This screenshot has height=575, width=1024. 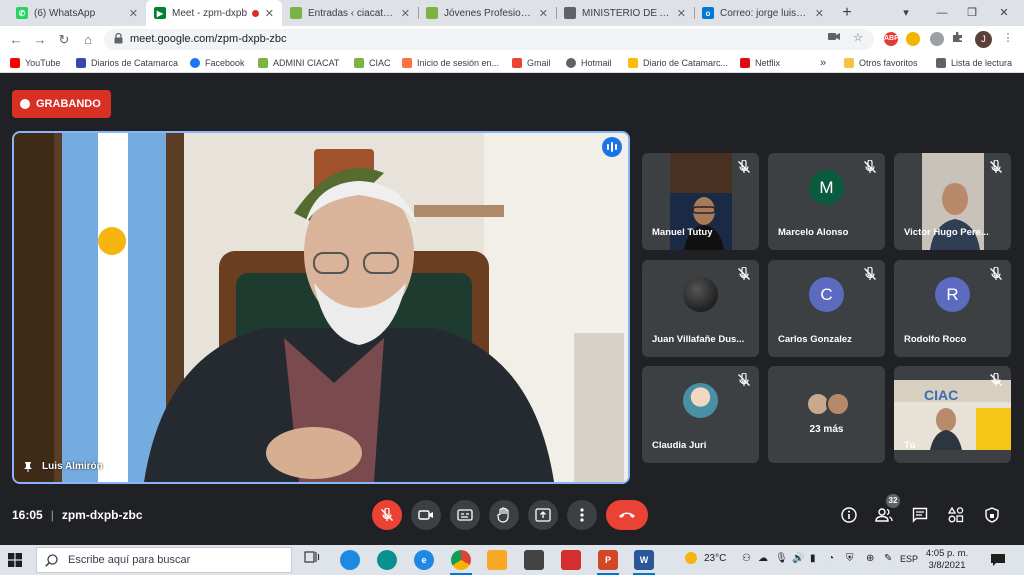 I want to click on bookmark-lista-lectura: Lista de lectura, so click(x=974, y=63).